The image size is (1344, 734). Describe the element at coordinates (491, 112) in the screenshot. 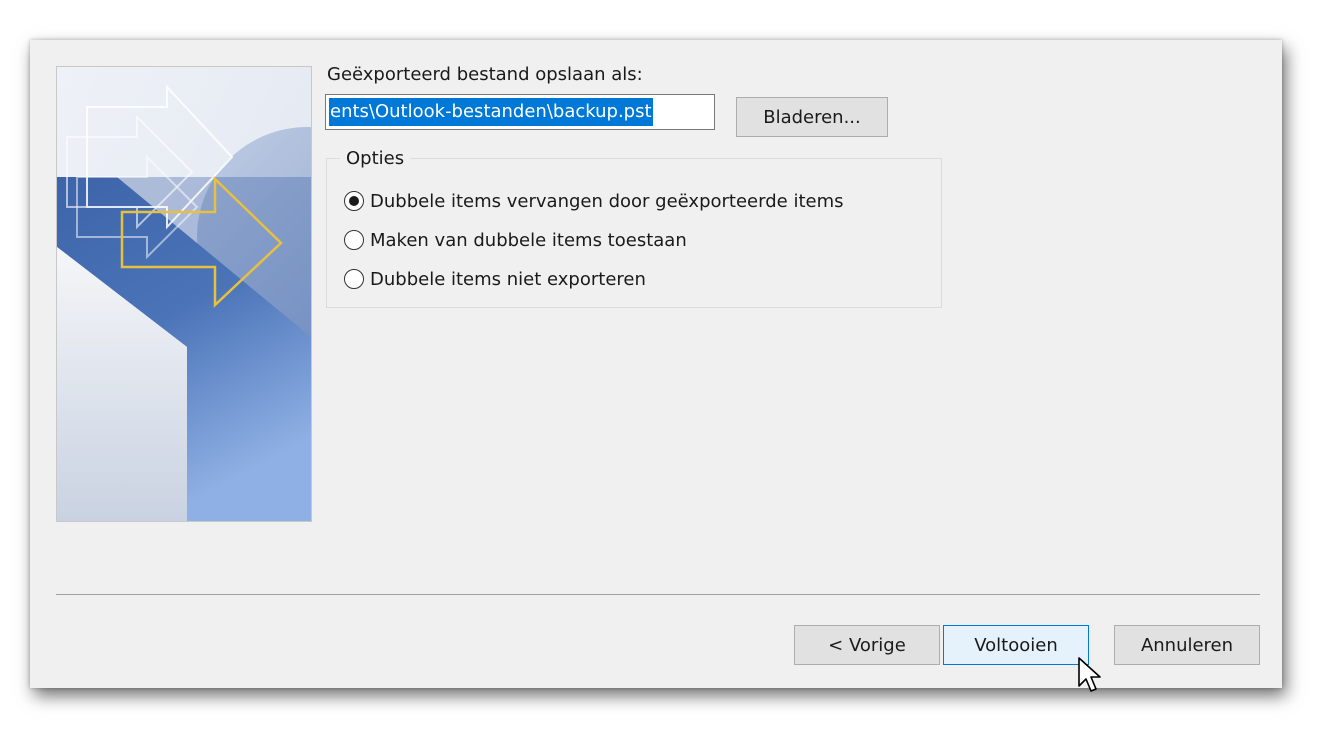

I see `export-file-path-value: ents\Outlook-bestanden\backup.pst` at that location.